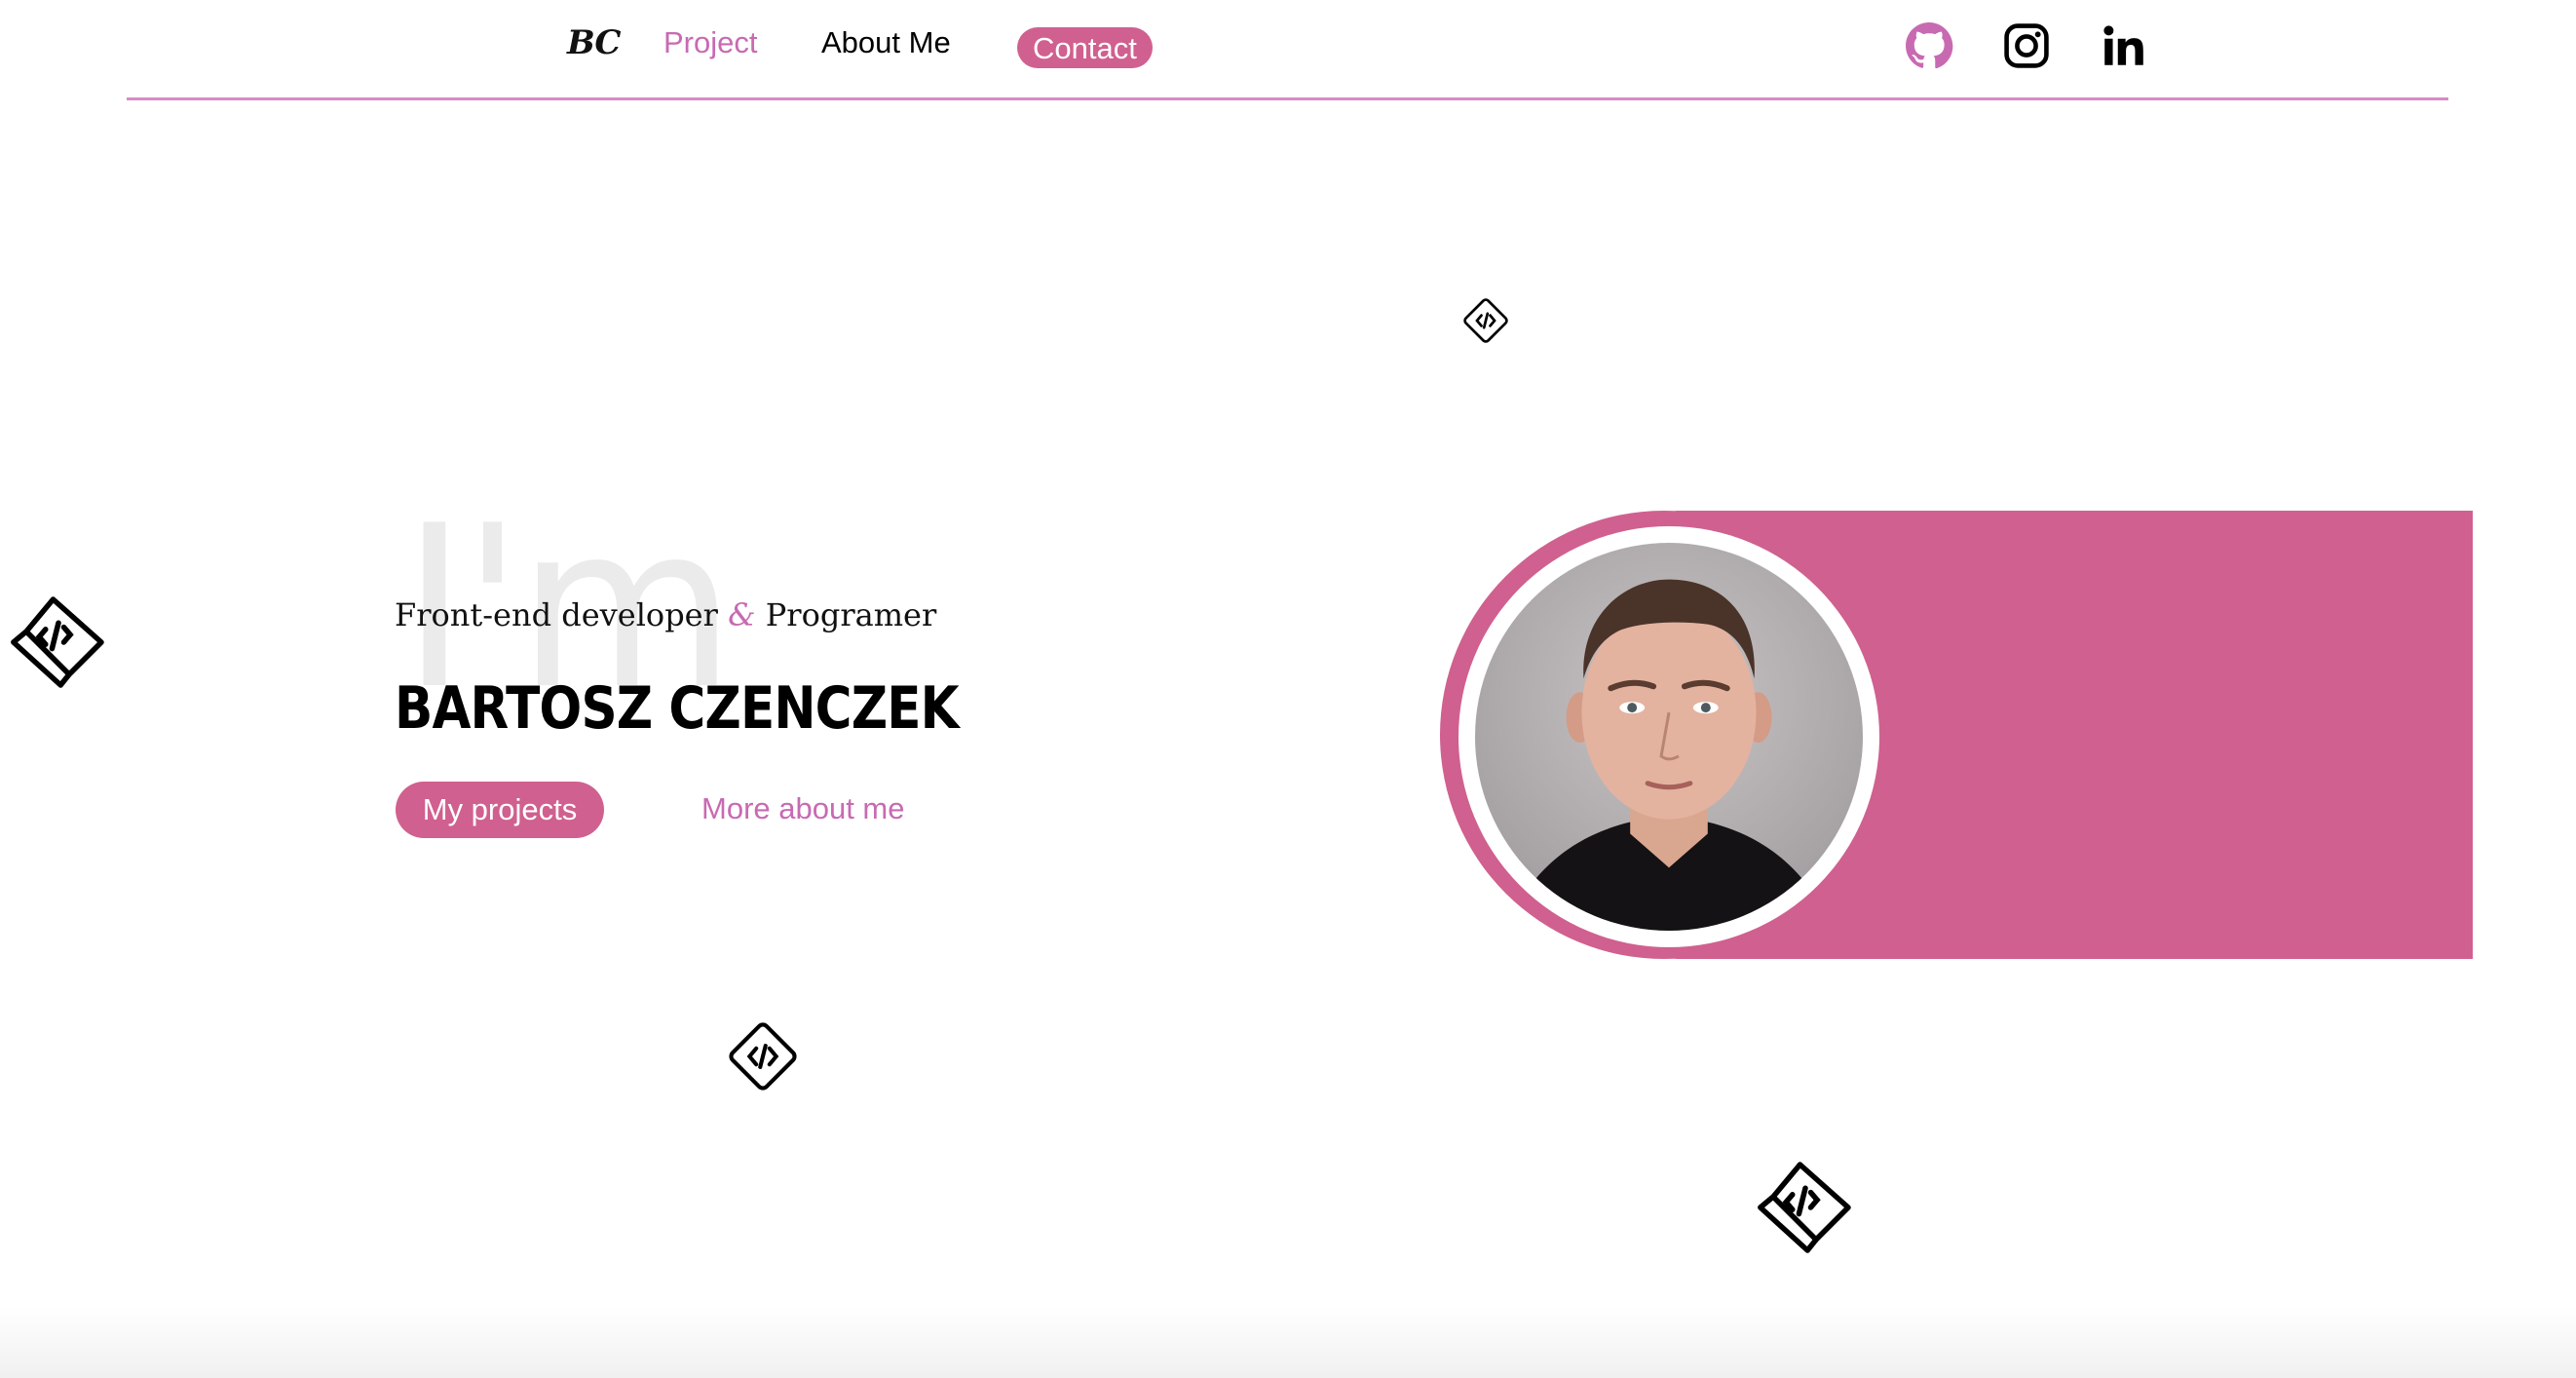  I want to click on linkedin-icon, so click(2124, 45).